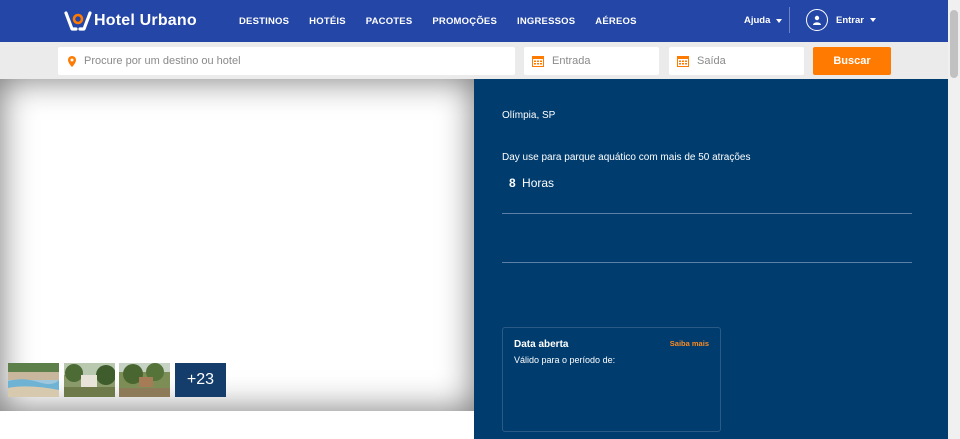 This screenshot has width=960, height=439. I want to click on map-pin-icon, so click(72, 61).